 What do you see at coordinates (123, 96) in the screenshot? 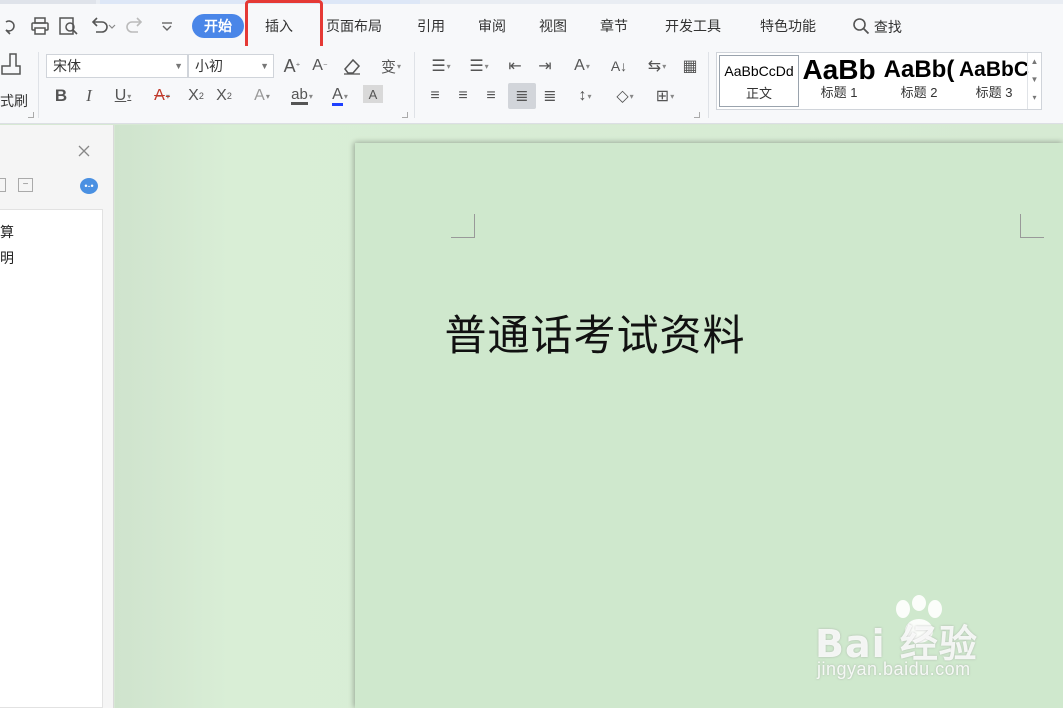
I see `underline-icon: U` at bounding box center [123, 96].